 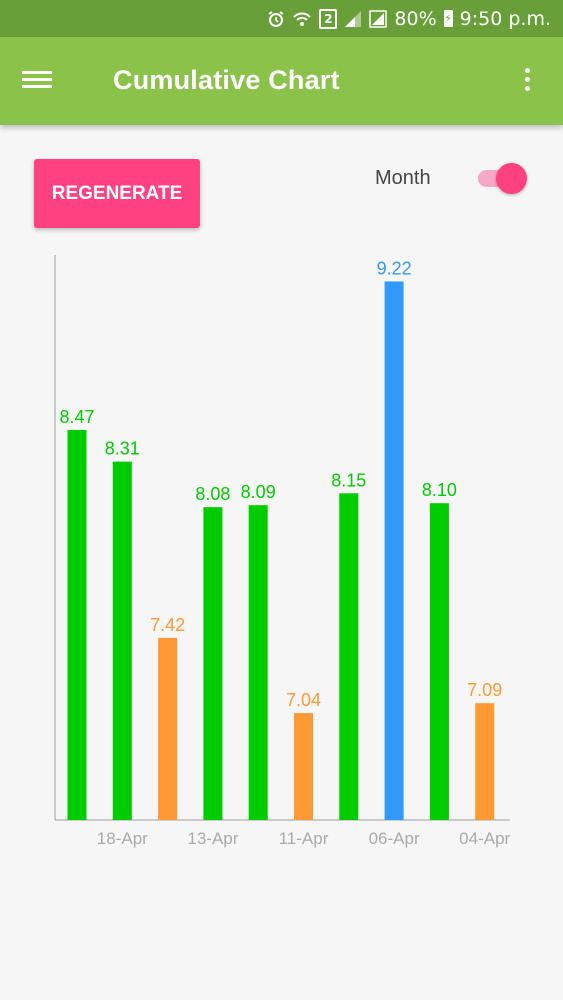 What do you see at coordinates (167, 625) in the screenshot?
I see `bar-value-label: 7.42` at bounding box center [167, 625].